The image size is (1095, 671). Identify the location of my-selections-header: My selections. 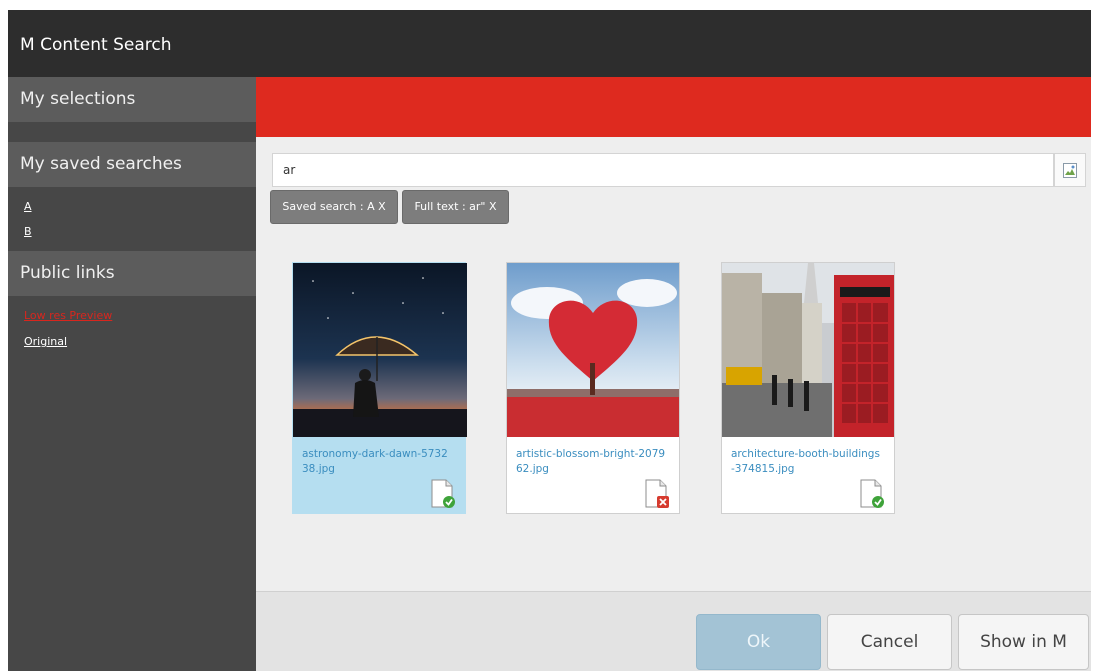
(132, 99).